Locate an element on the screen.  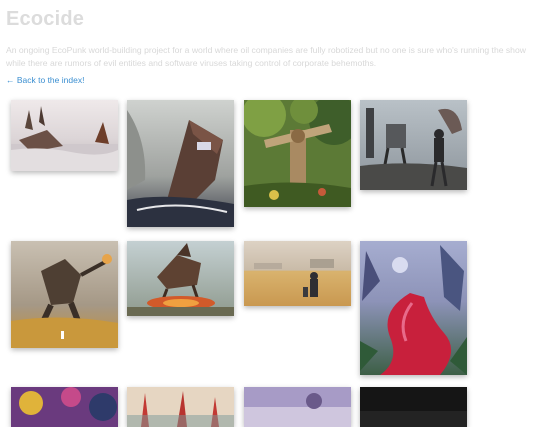
back-to-index-link: ← Back to the index! is located at coordinates (45, 80).